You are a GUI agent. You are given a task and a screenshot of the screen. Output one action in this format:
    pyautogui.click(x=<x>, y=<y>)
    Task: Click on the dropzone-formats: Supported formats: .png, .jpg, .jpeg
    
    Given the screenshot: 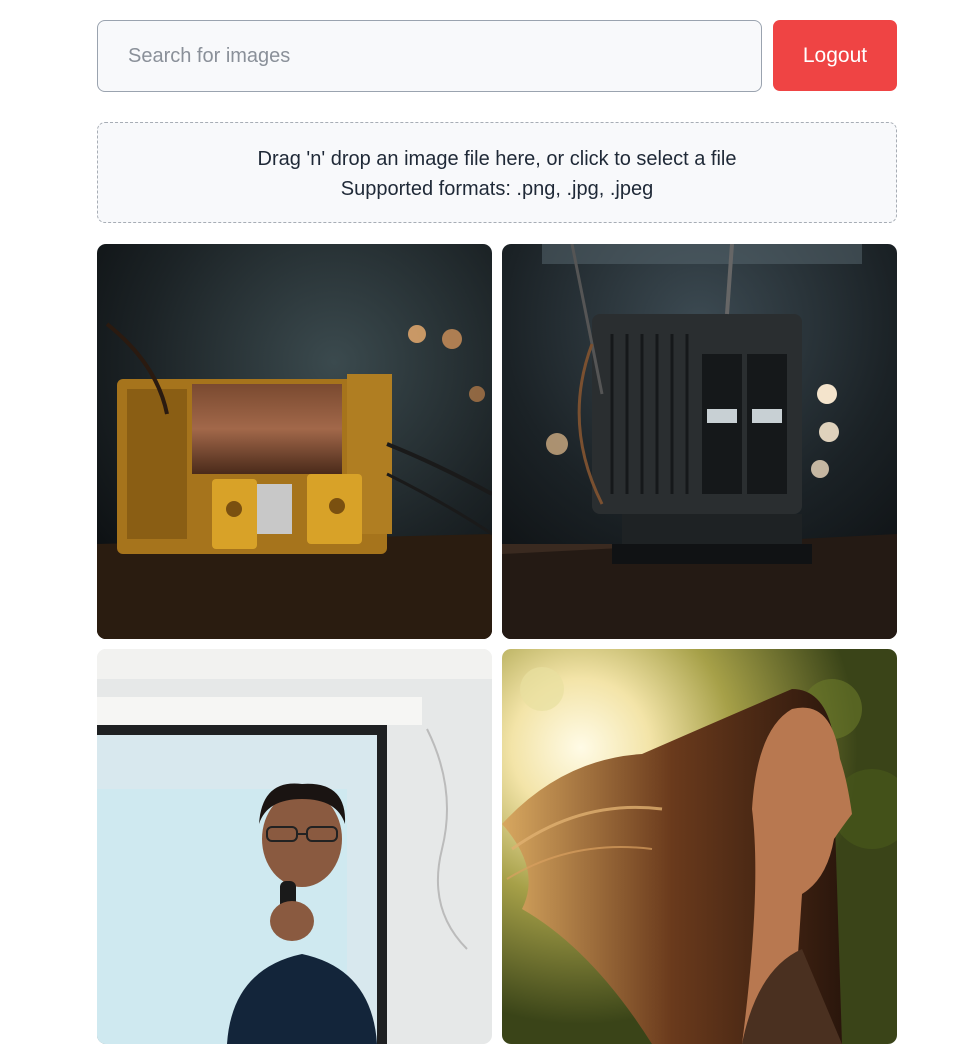 What is the action you would take?
    pyautogui.click(x=497, y=189)
    